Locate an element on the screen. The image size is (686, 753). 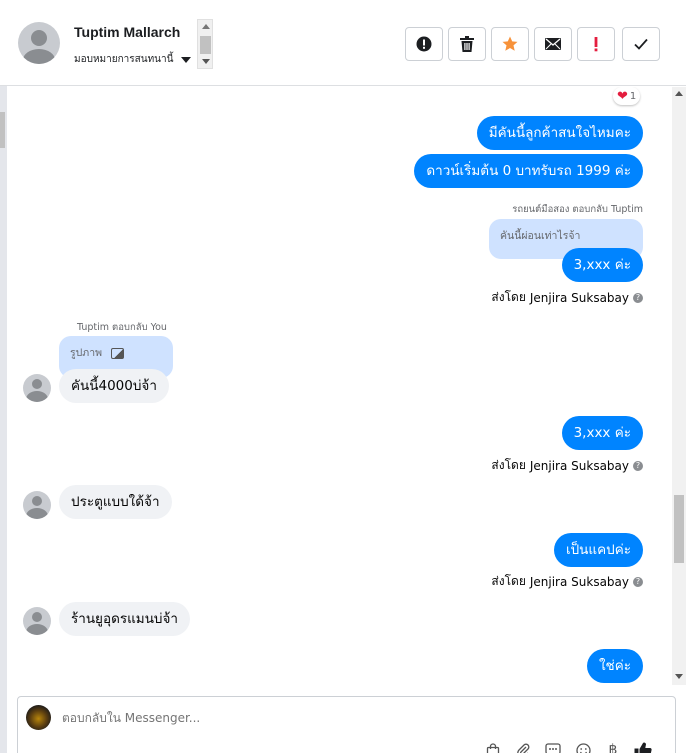
payment-icon: ฿ is located at coordinates (613, 747).